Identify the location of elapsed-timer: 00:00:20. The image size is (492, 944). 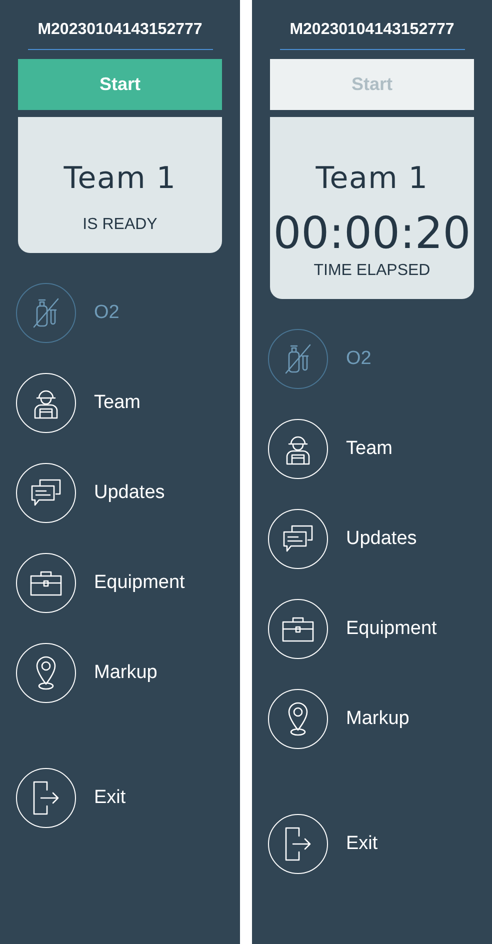
(372, 234).